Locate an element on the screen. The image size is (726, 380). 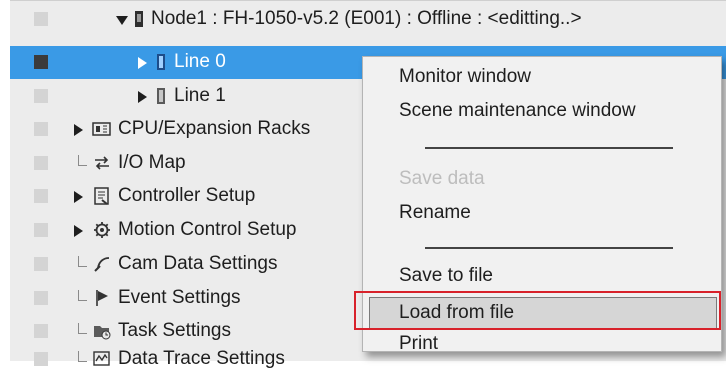
controller-setup-icon is located at coordinates (101, 196).